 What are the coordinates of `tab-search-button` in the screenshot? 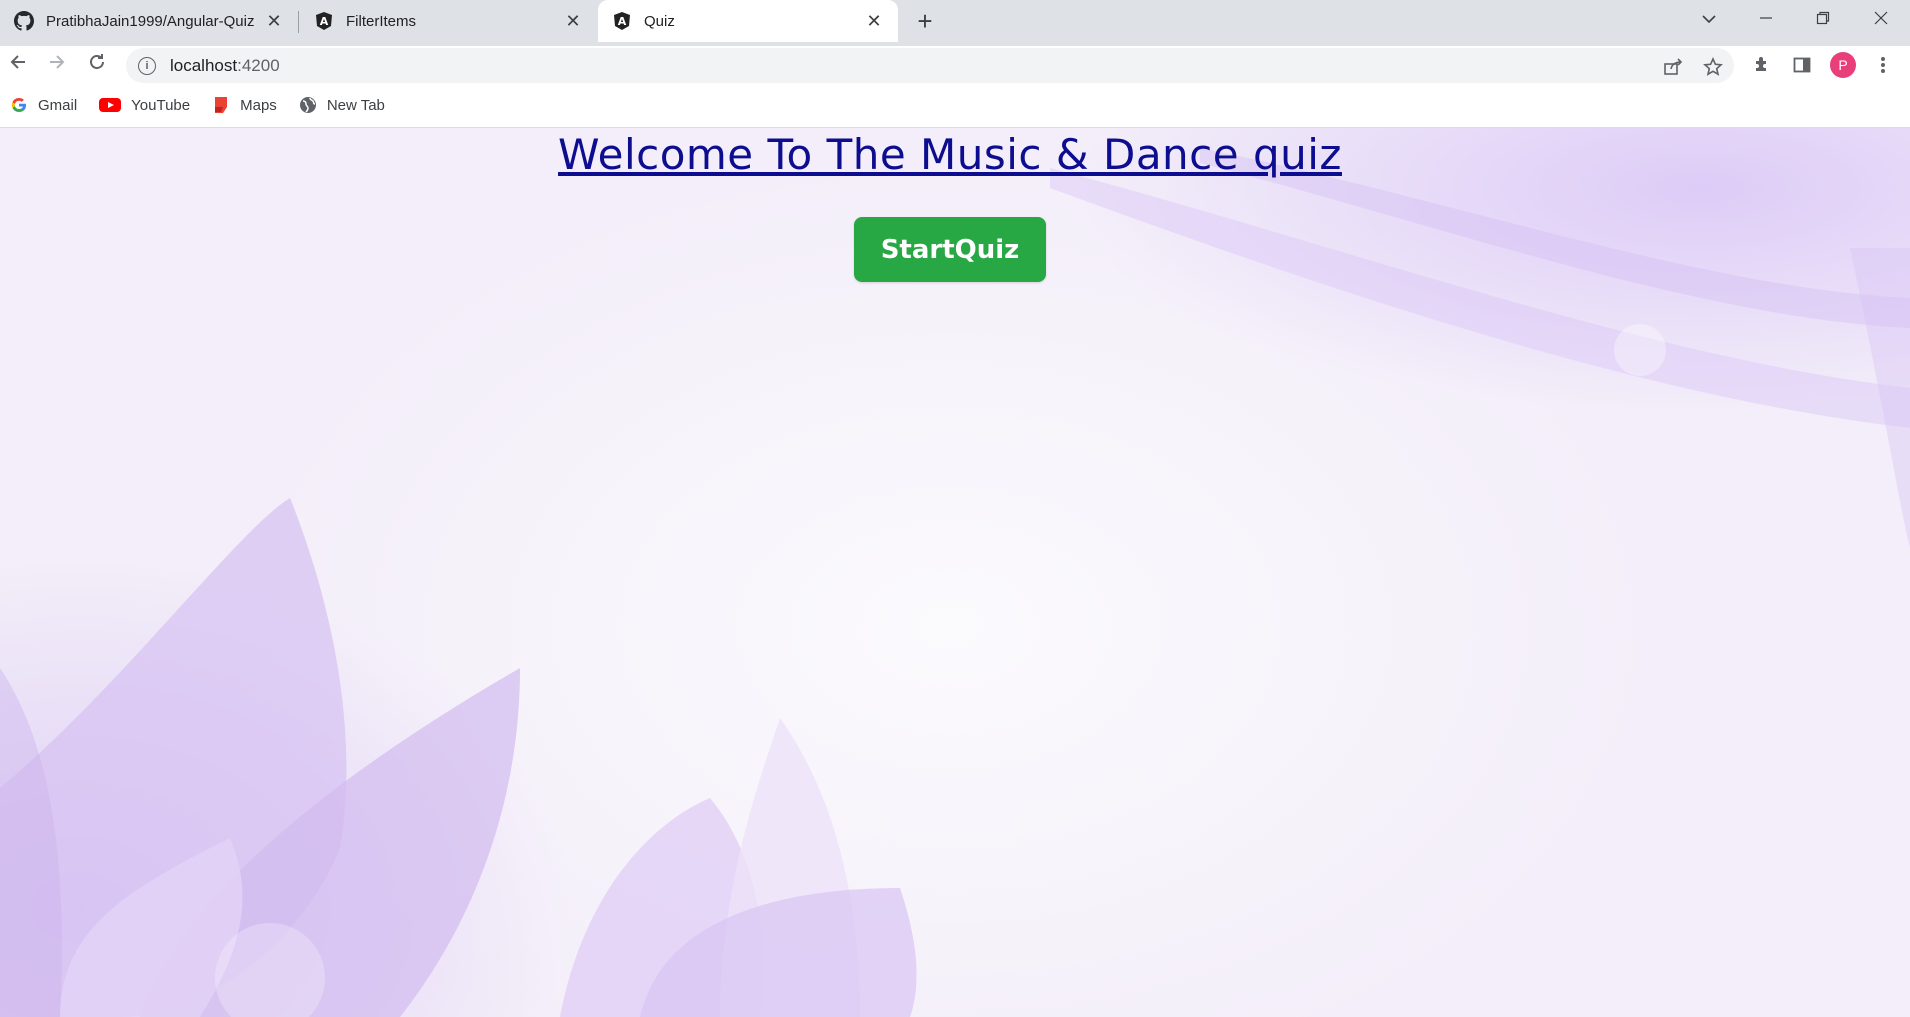 It's located at (1709, 20).